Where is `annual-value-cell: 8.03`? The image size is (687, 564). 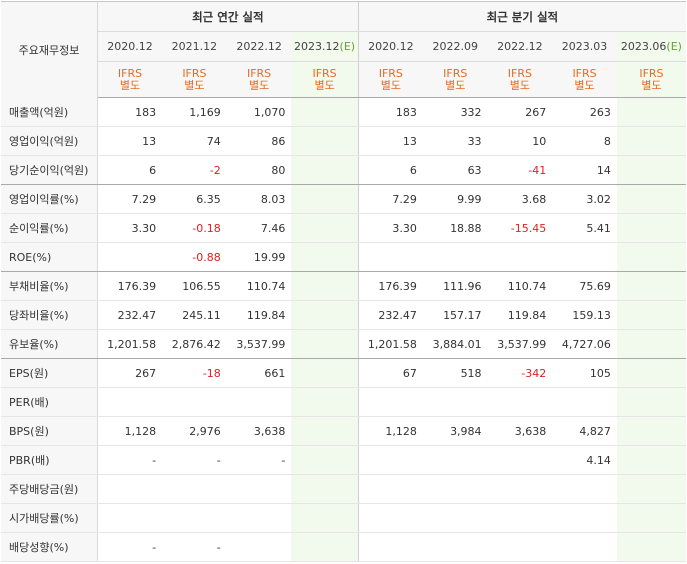
annual-value-cell: 8.03 is located at coordinates (259, 199).